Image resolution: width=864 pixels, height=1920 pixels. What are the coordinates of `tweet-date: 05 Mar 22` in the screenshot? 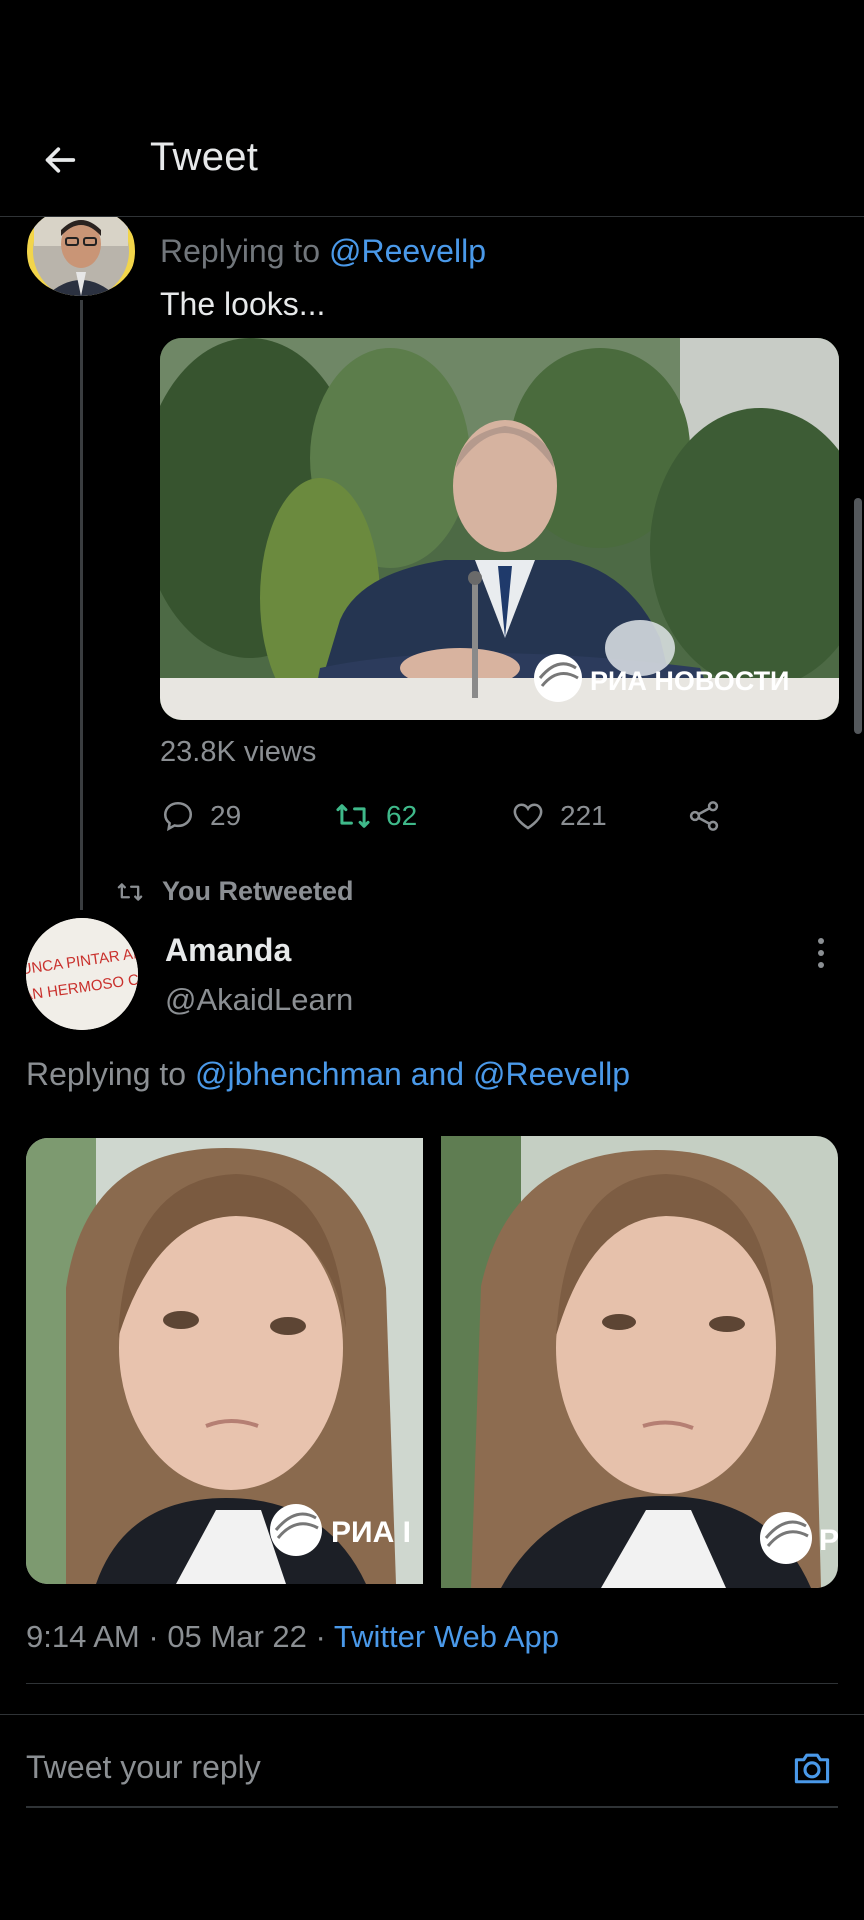 It's located at (237, 1636).